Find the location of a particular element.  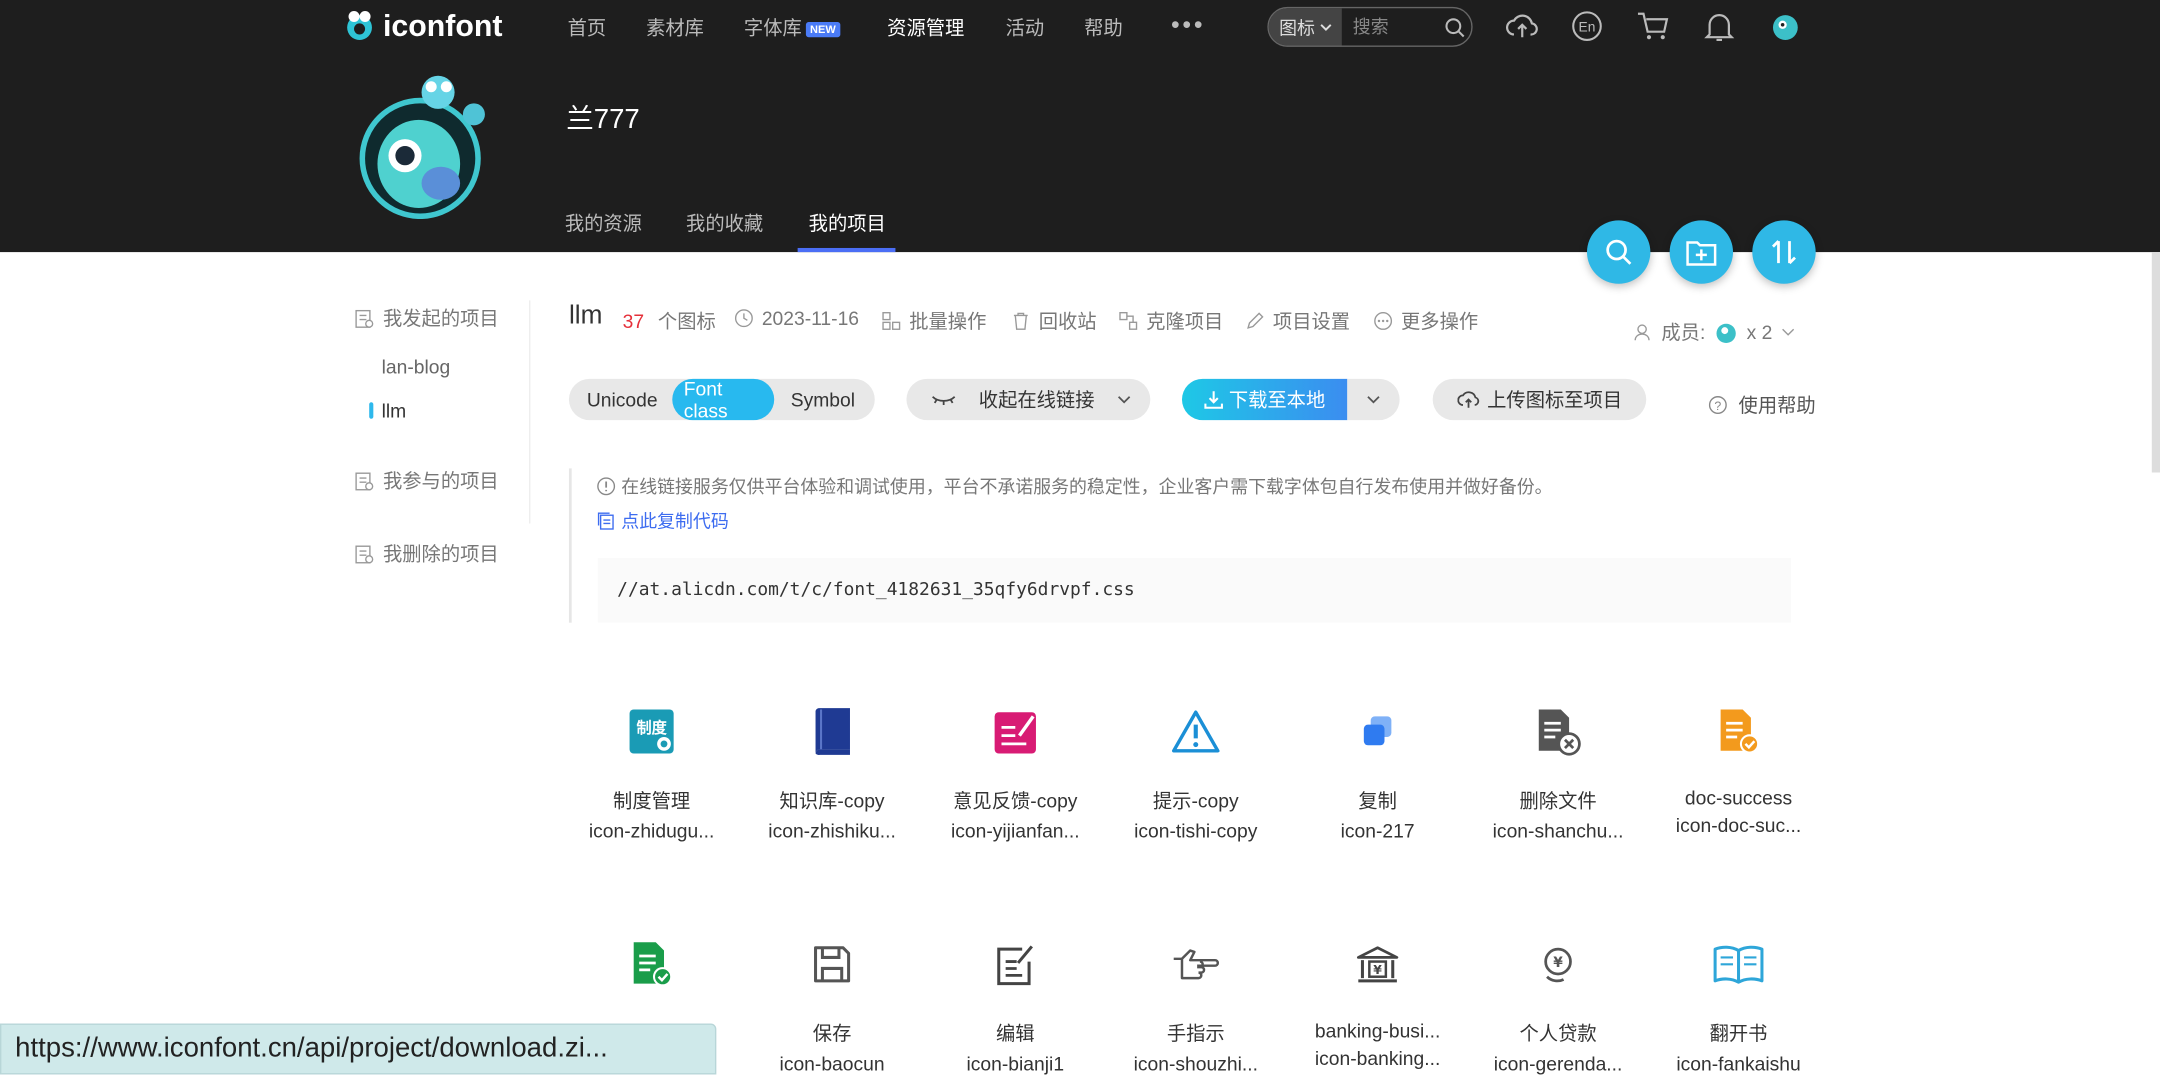

more-actions-label: 更多操作 is located at coordinates (1440, 321).